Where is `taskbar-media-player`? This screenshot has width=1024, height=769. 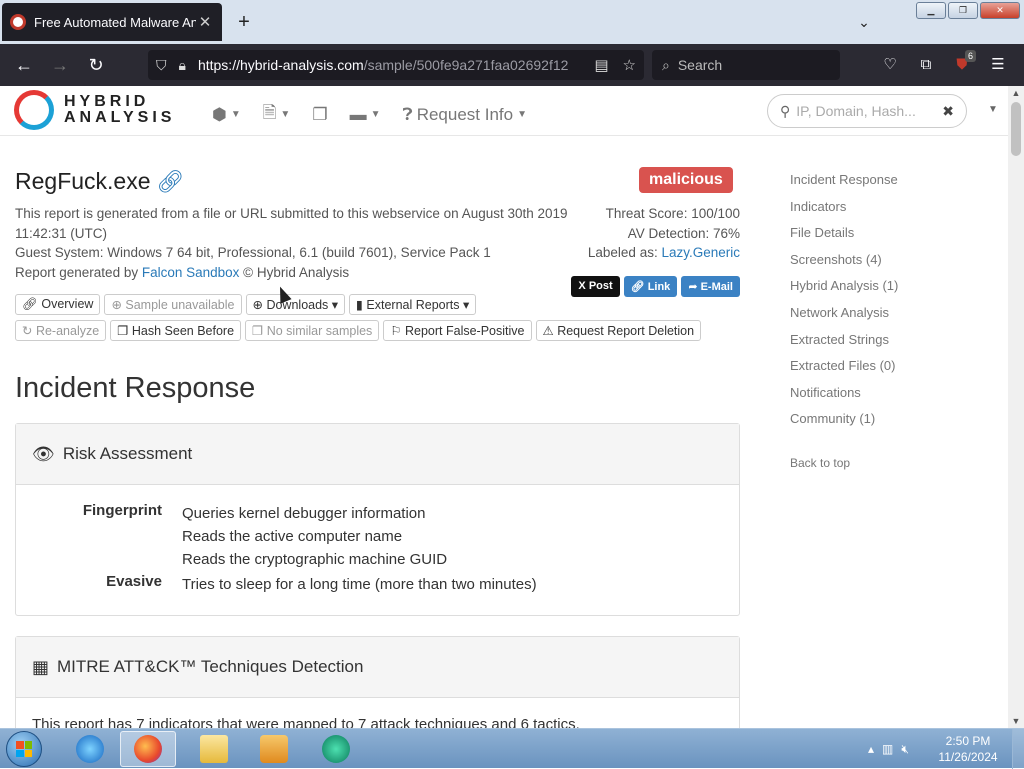 taskbar-media-player is located at coordinates (274, 749).